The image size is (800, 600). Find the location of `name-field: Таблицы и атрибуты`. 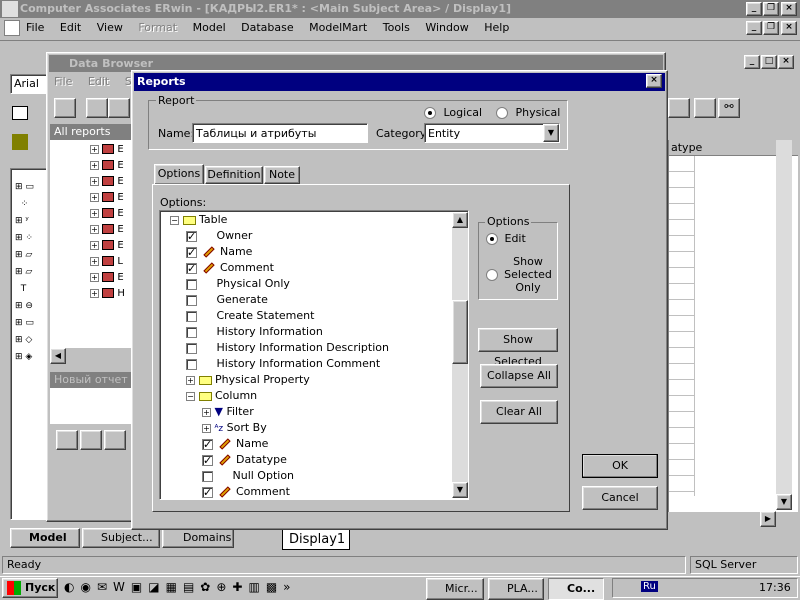

name-field: Таблицы и атрибуты is located at coordinates (280, 133).